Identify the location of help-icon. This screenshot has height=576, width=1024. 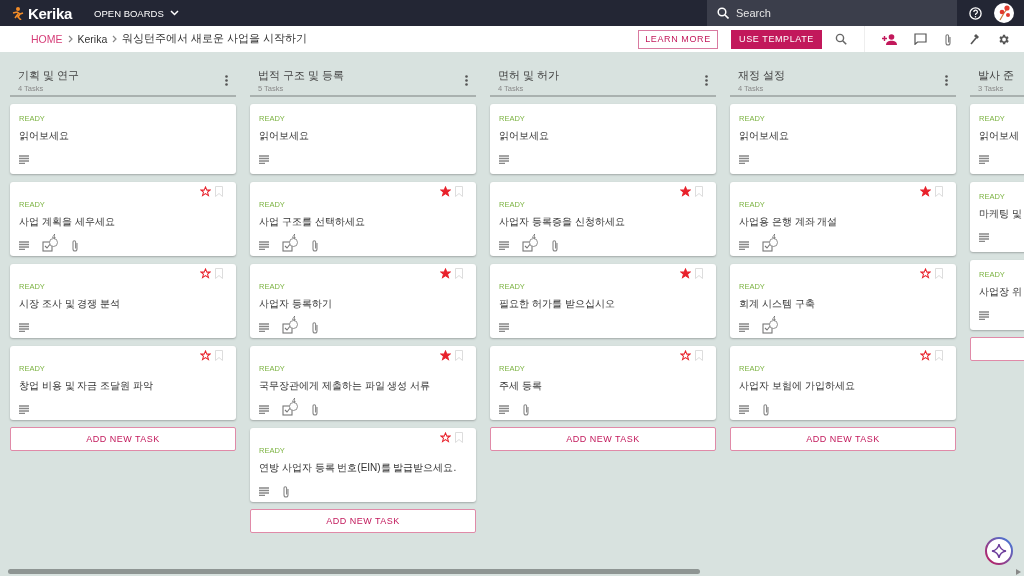
(975, 13).